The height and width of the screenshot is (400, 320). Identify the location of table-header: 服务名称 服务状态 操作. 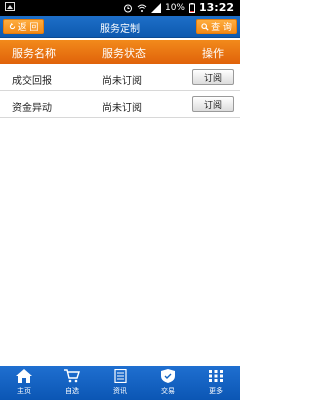
(120, 52).